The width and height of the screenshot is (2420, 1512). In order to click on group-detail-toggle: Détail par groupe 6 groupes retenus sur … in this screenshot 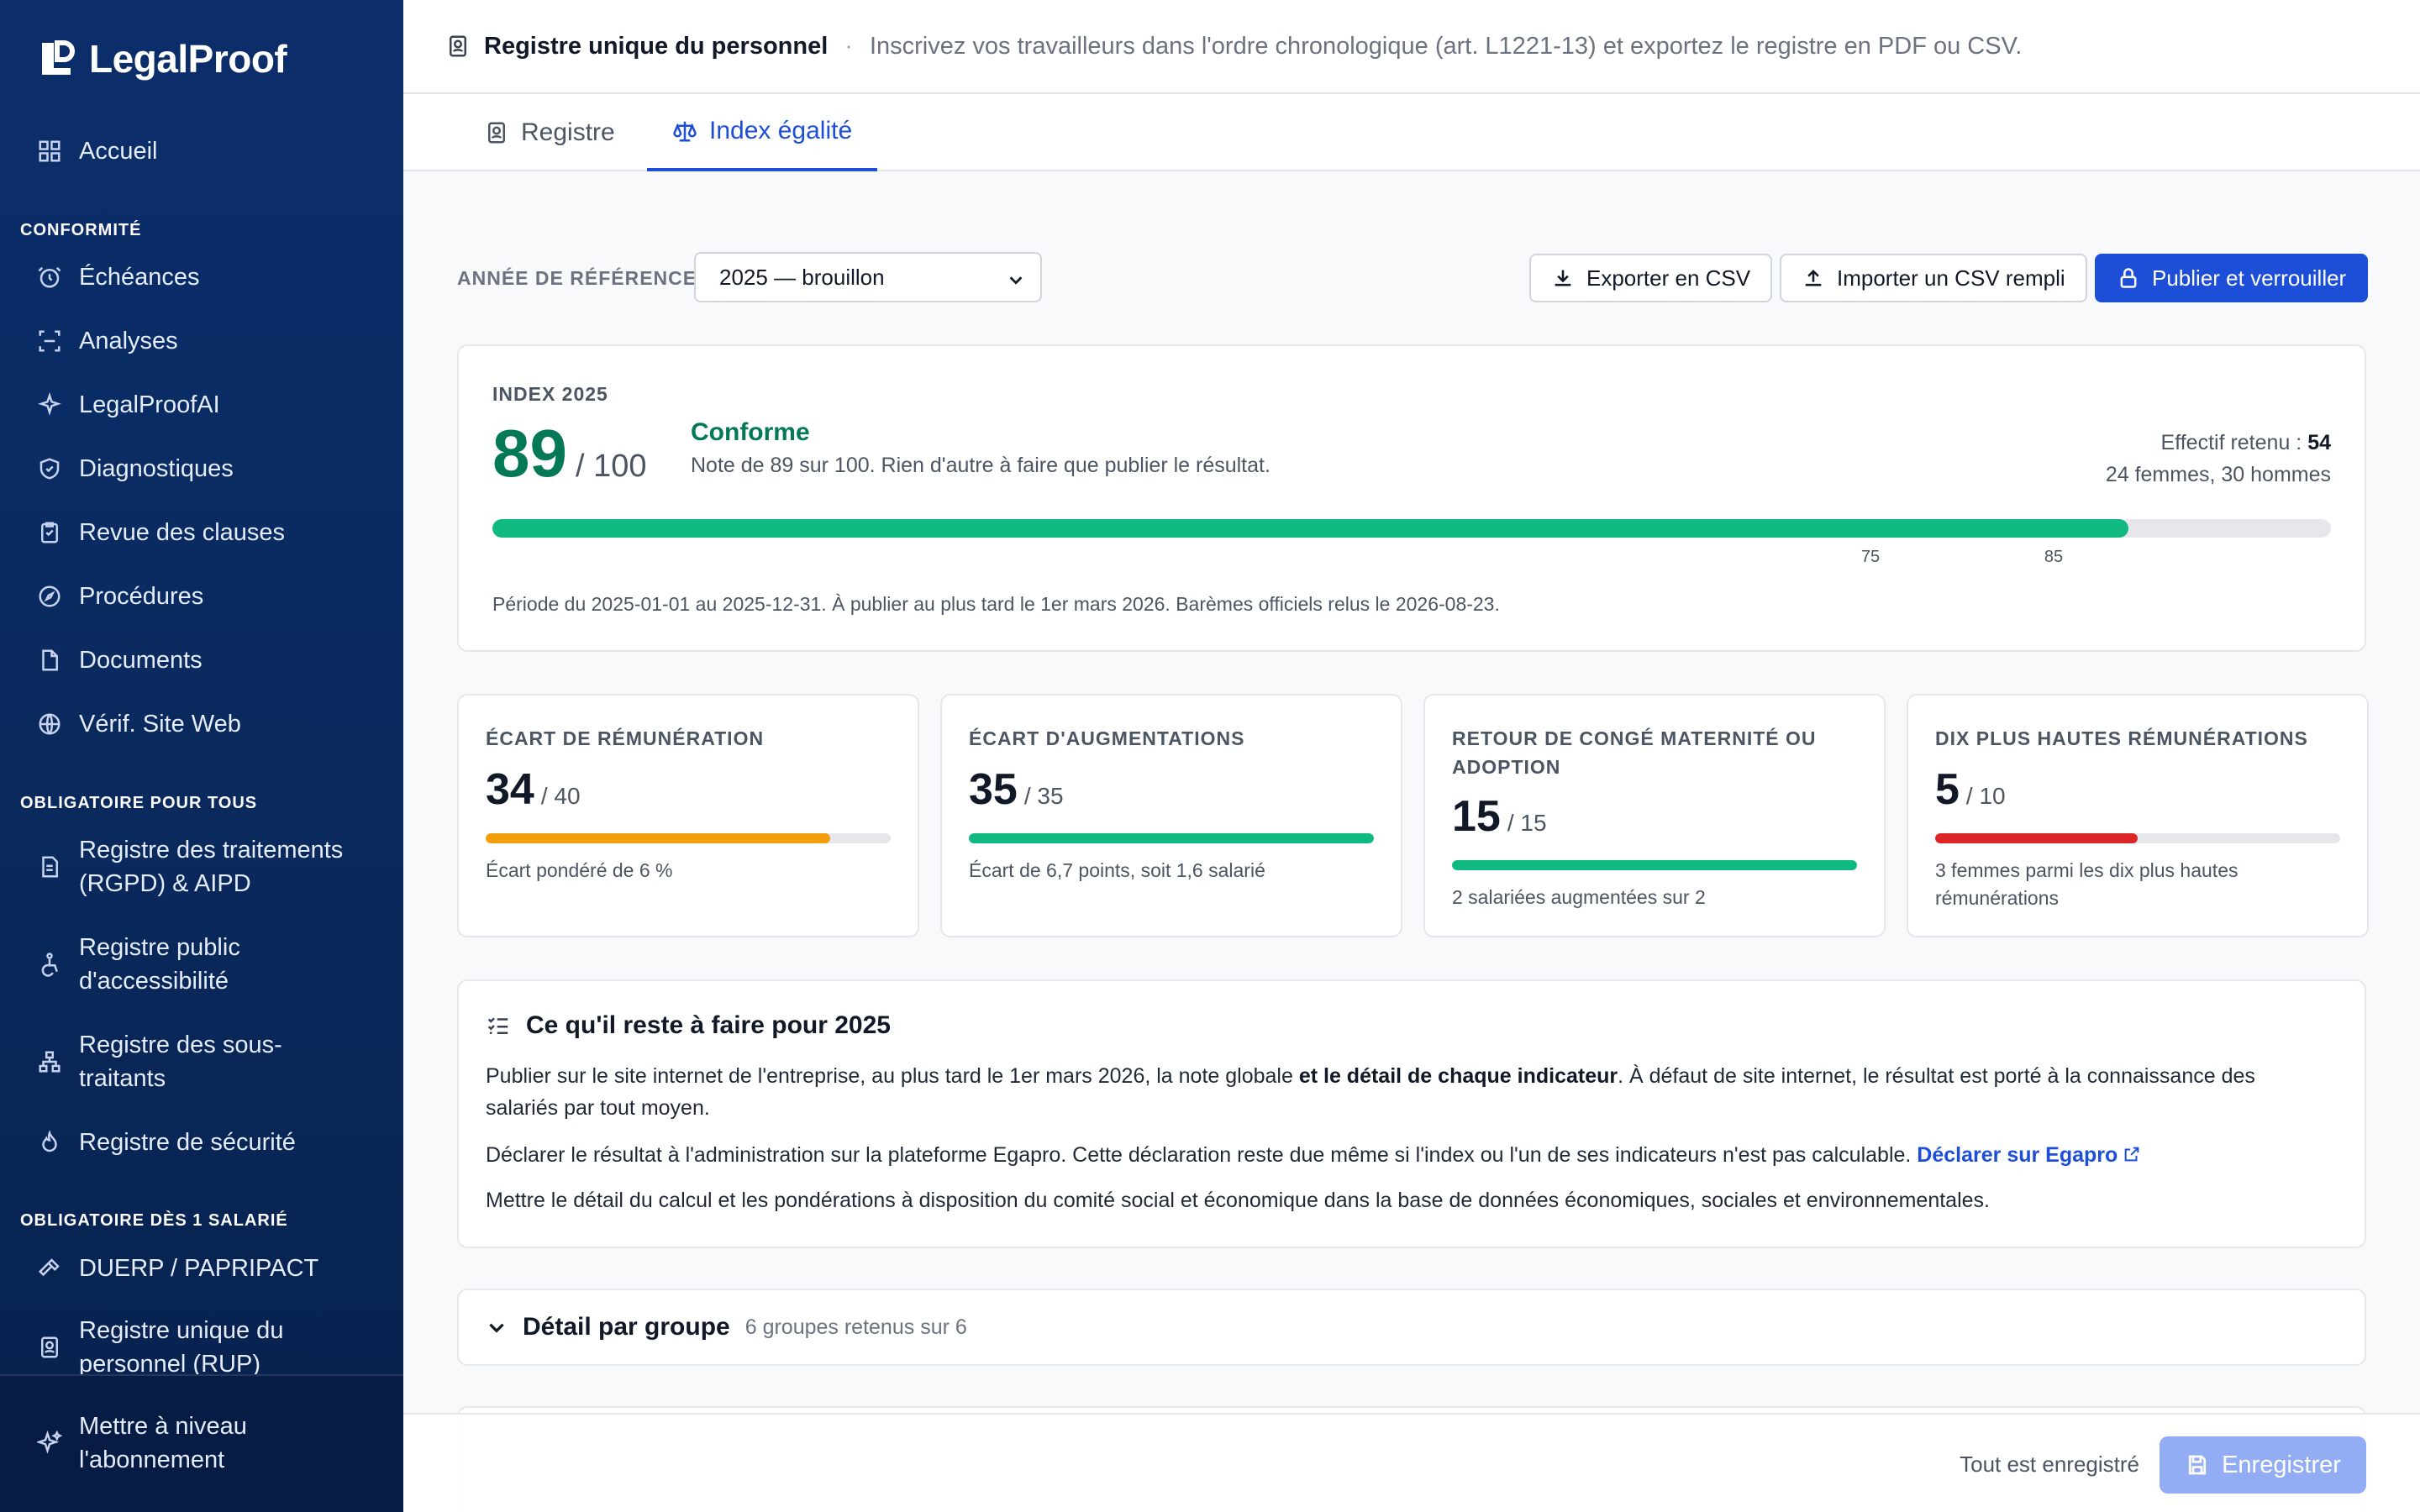, I will do `click(1411, 1327)`.